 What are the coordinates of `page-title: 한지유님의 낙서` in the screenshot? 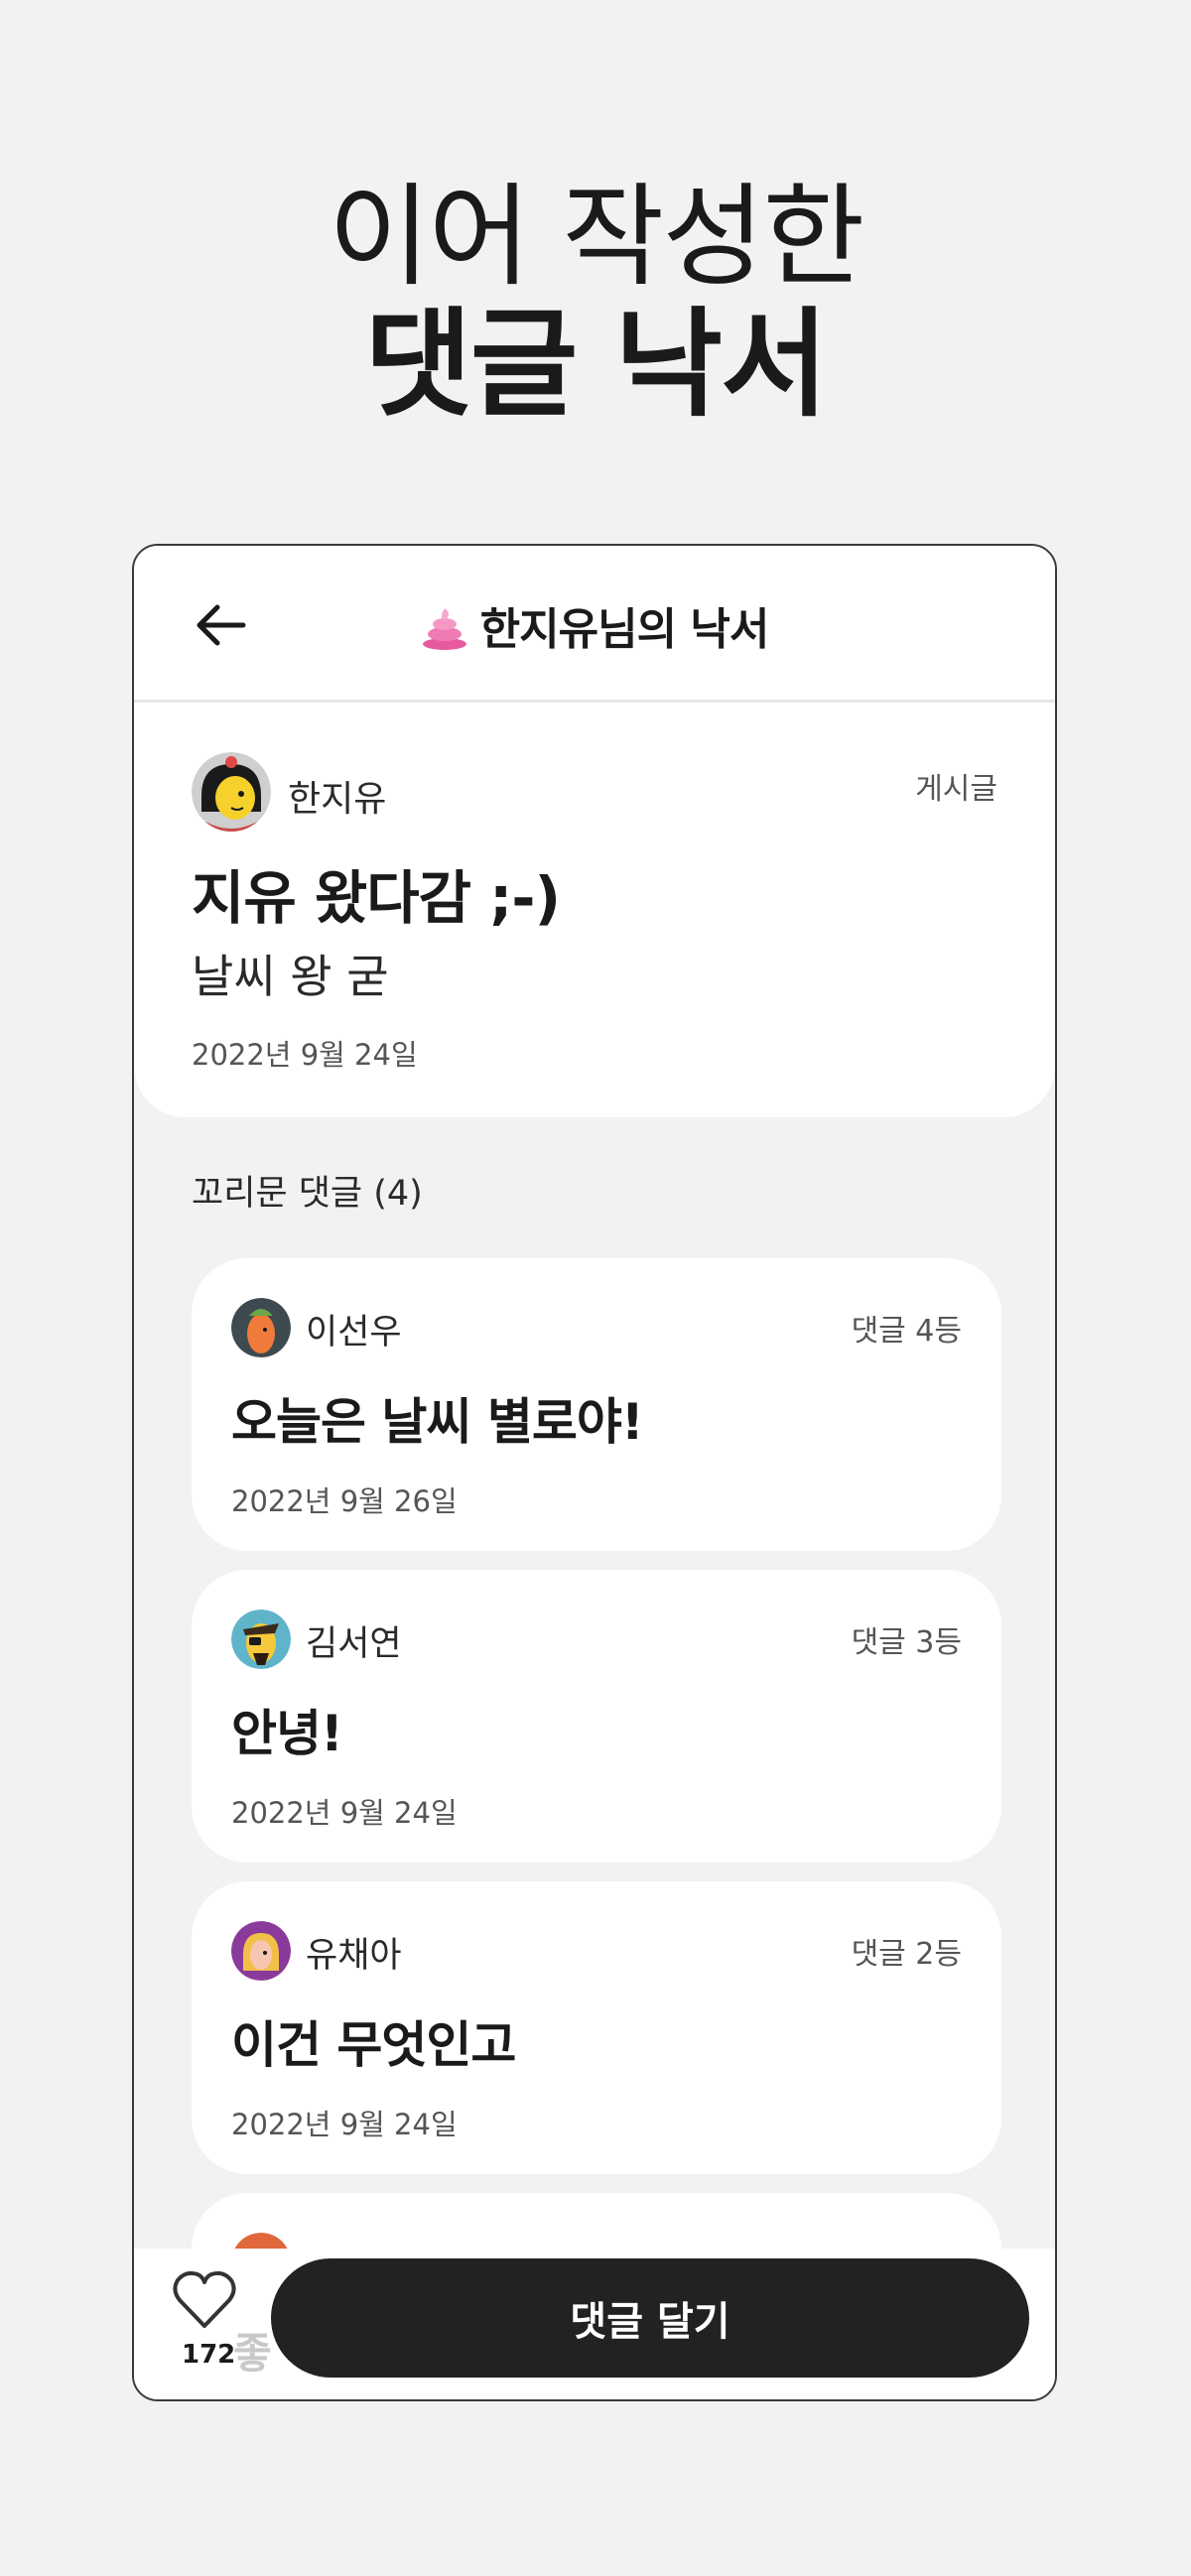 It's located at (595, 625).